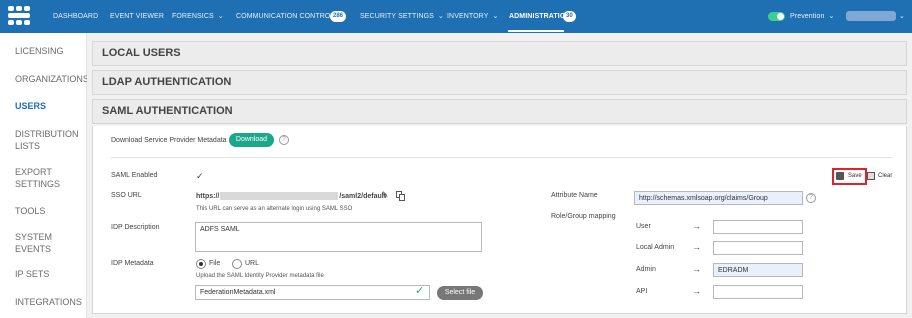  What do you see at coordinates (169, 140) in the screenshot?
I see `download-metadata-label: Download Service Provider Metadata` at bounding box center [169, 140].